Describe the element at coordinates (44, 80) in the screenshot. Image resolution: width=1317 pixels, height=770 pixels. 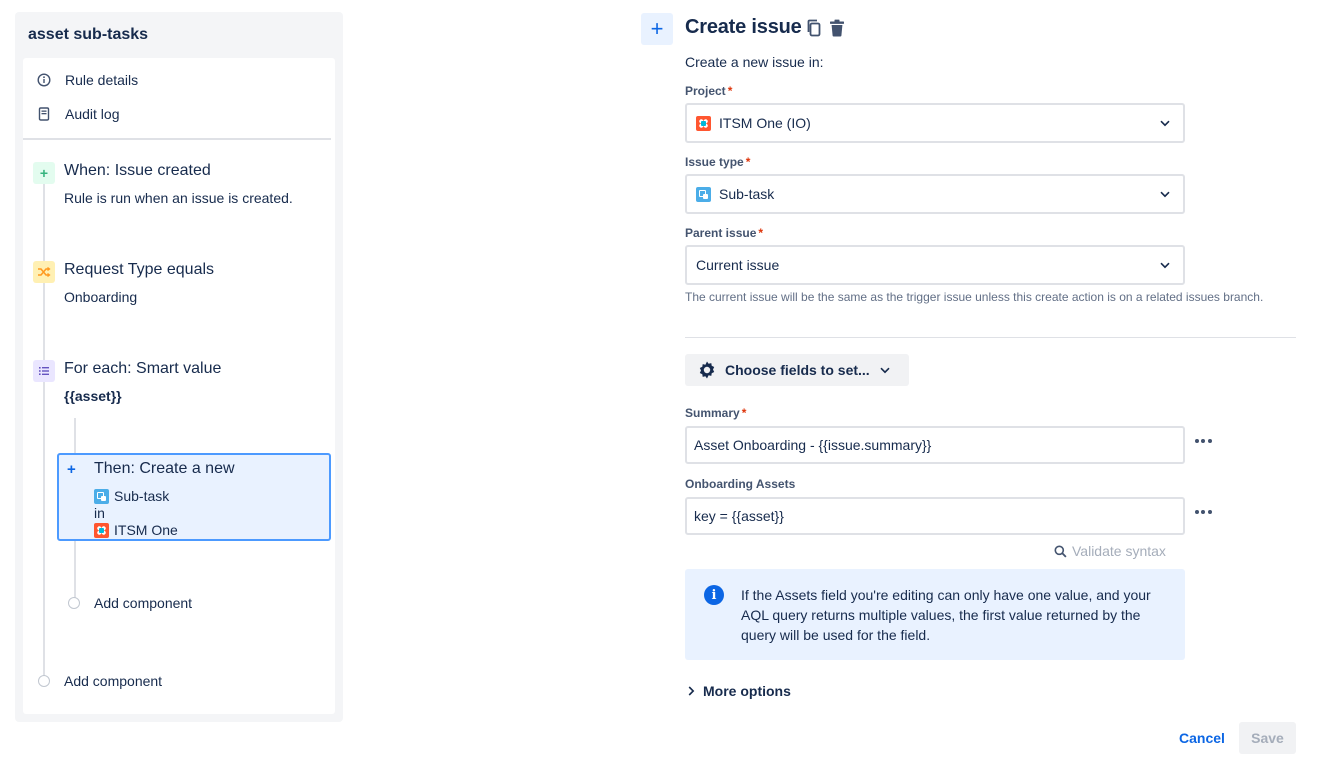
I see `info-icon` at that location.